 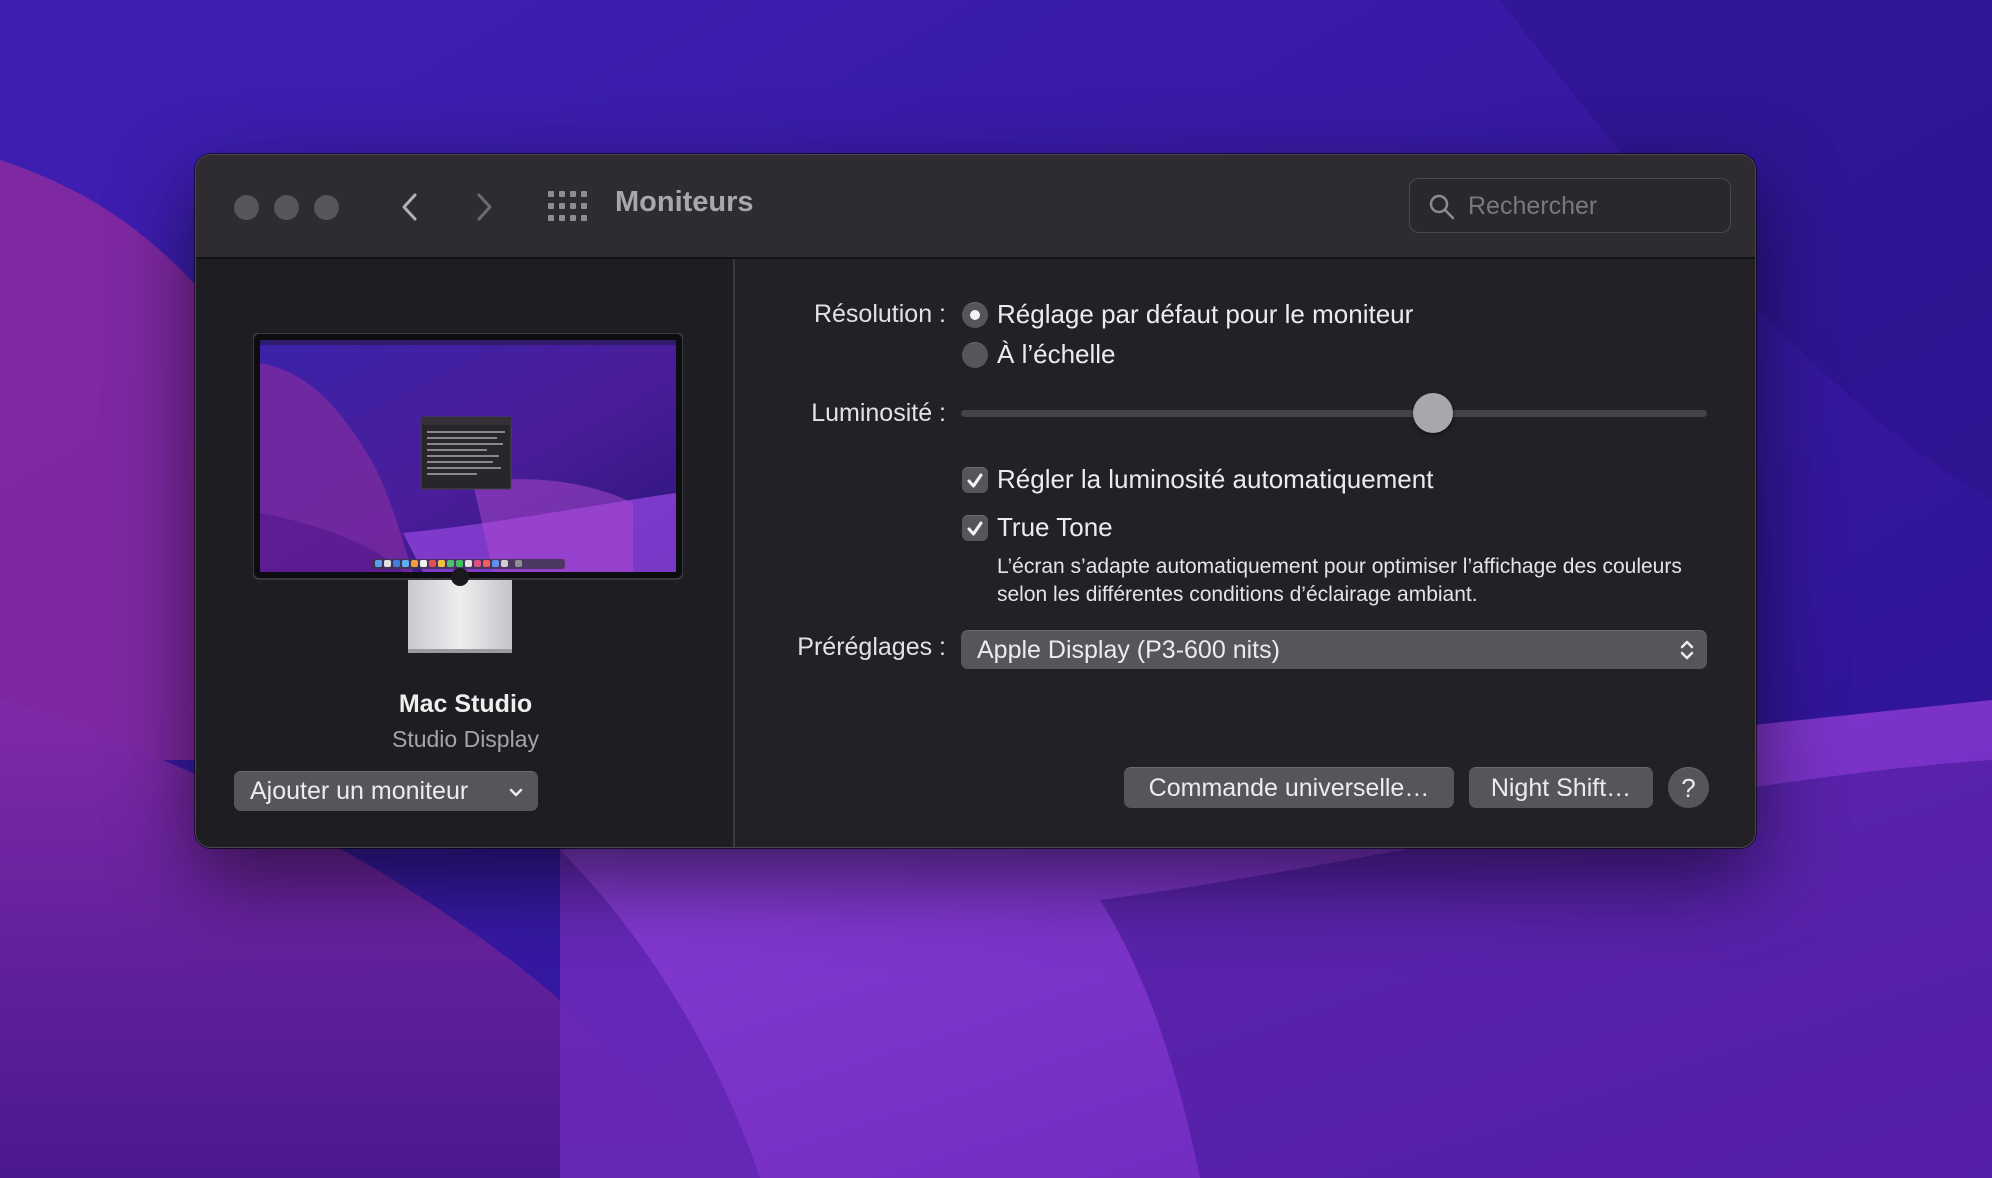 What do you see at coordinates (975, 207) in the screenshot?
I see `title-bar: Moniteurs` at bounding box center [975, 207].